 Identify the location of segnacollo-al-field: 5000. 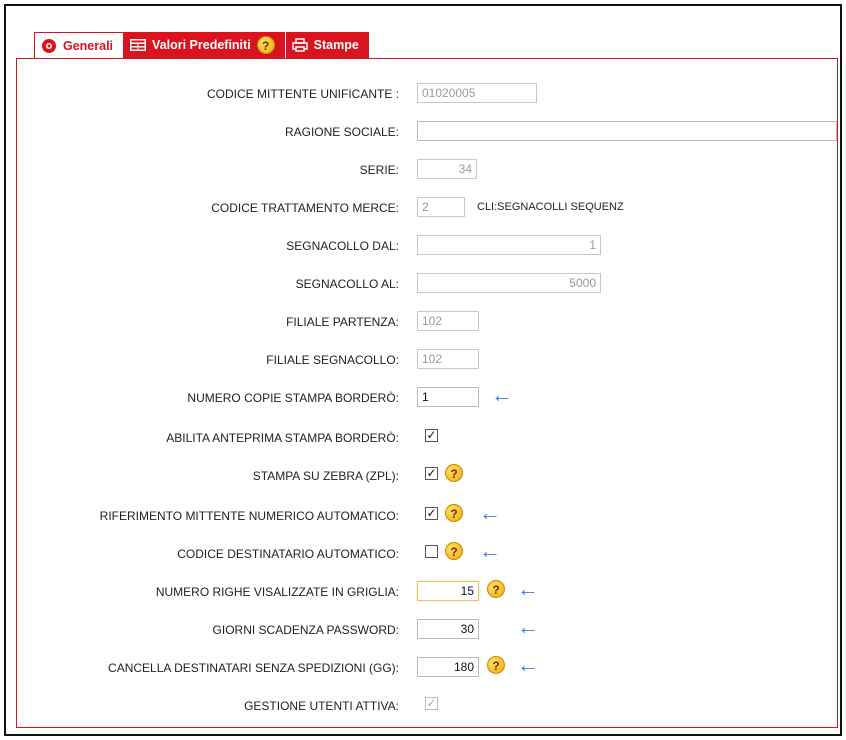
(509, 283).